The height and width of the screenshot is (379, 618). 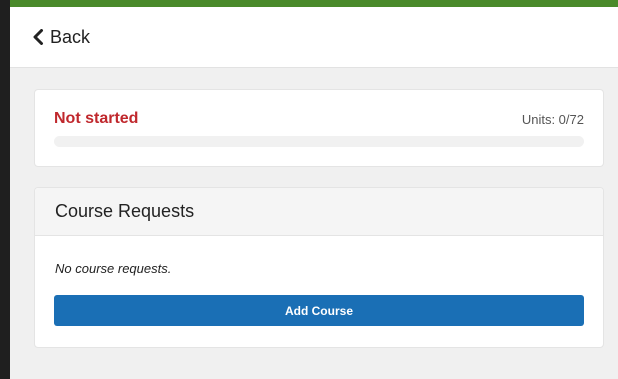 I want to click on left-edge, so click(x=5, y=189).